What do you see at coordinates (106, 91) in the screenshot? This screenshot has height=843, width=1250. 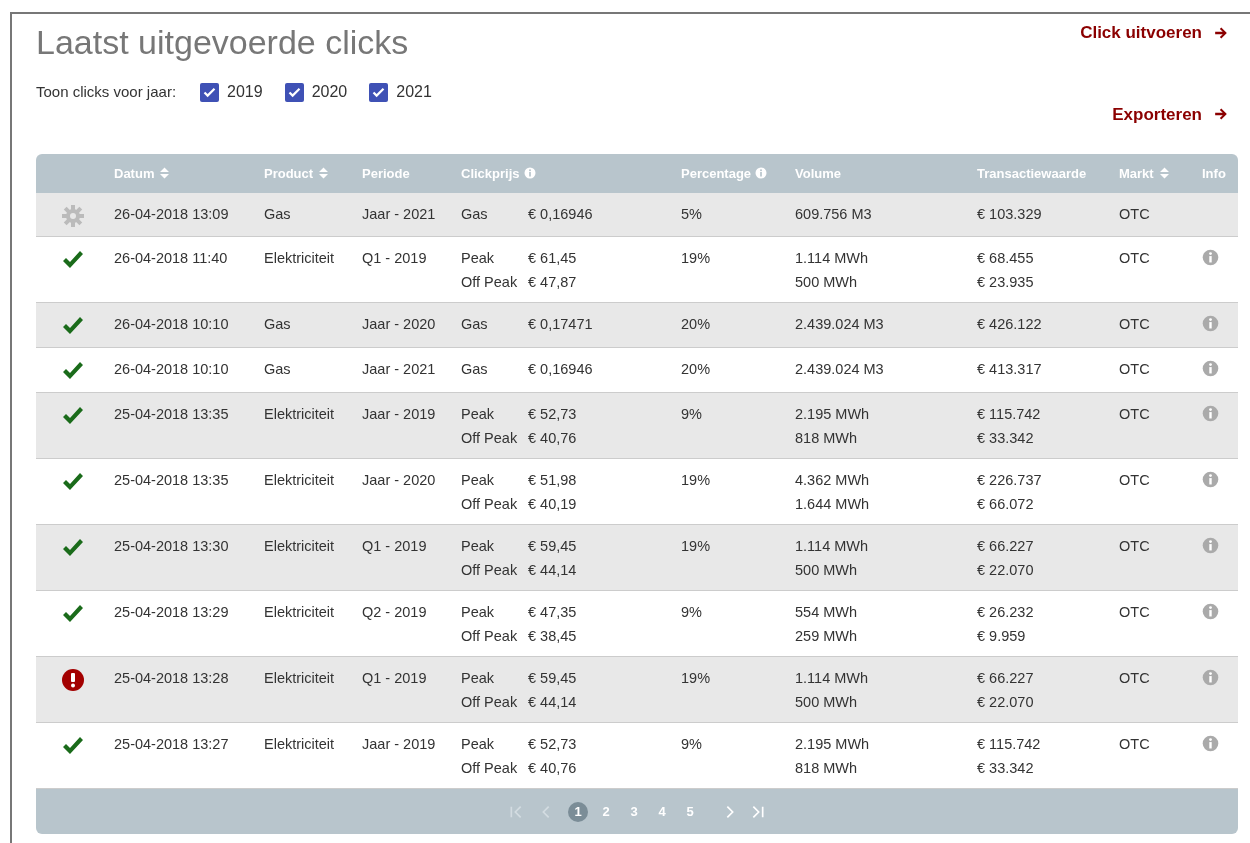 I see `filter-label: Toon clicks voor jaar:` at bounding box center [106, 91].